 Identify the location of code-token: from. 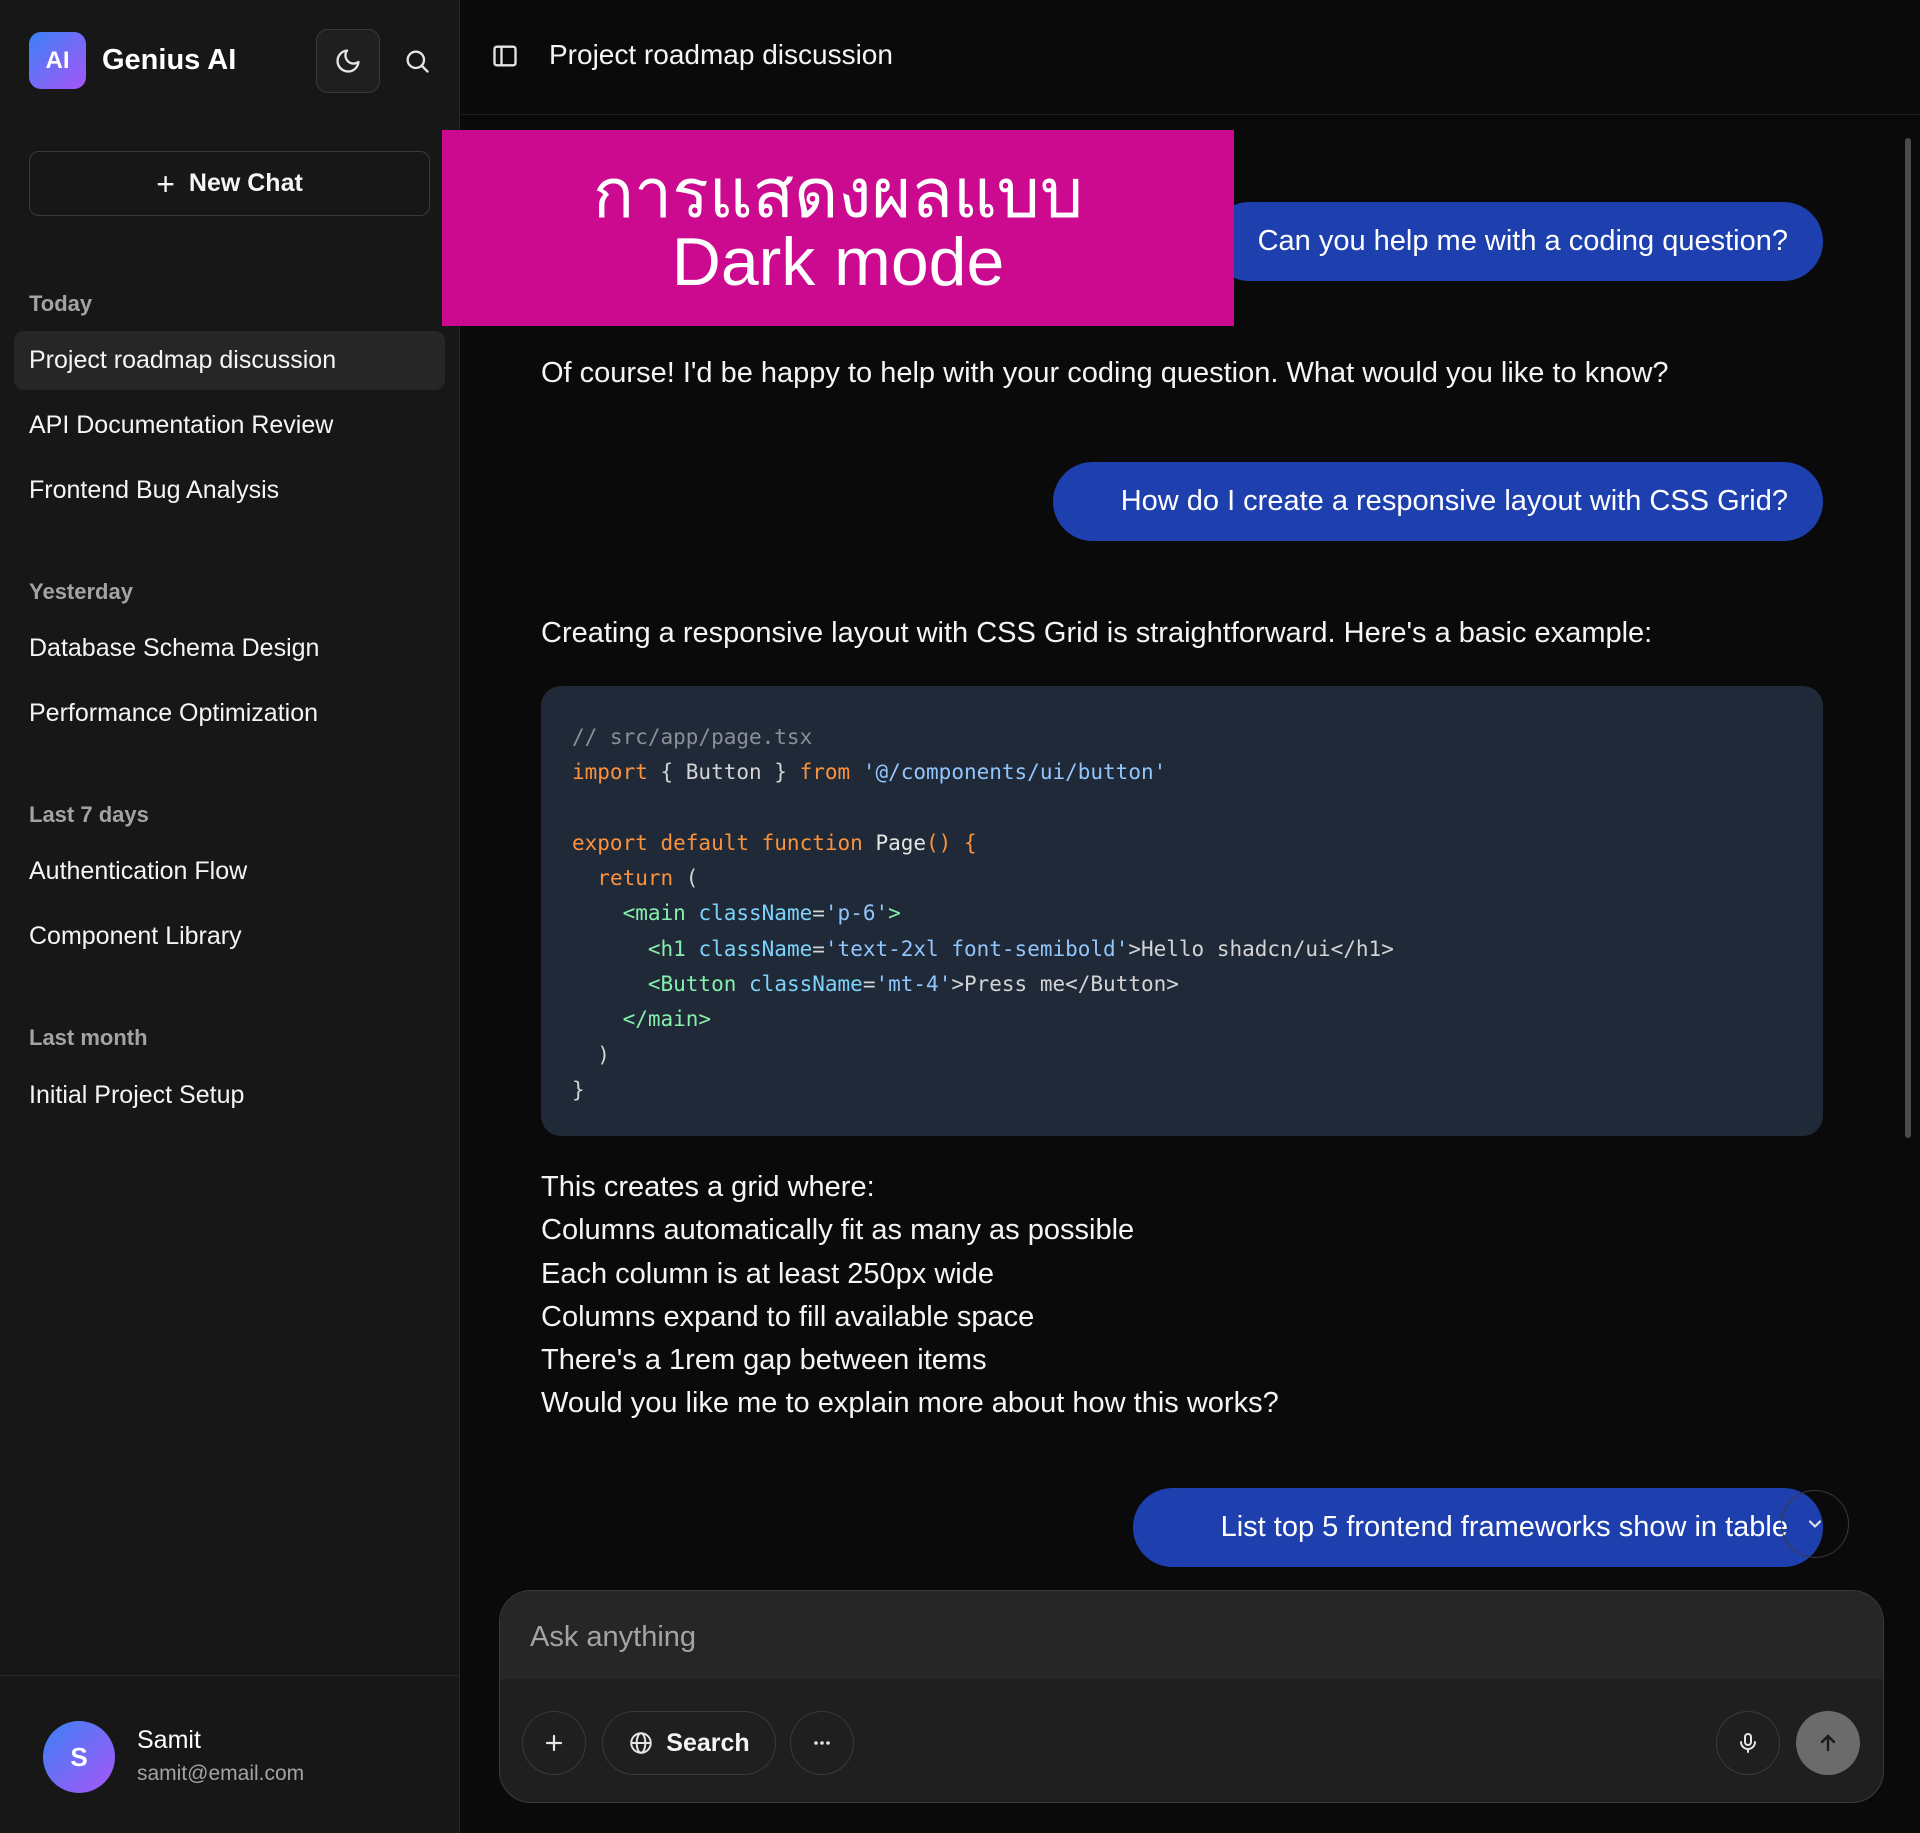
(825, 772).